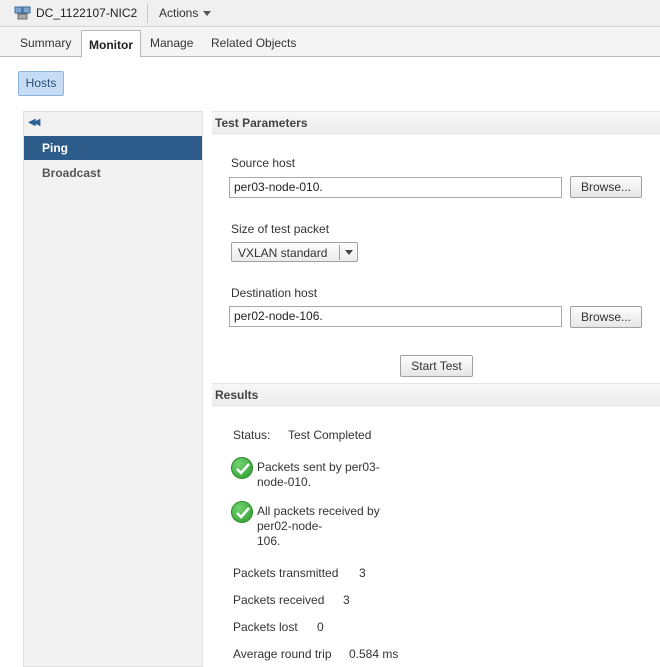 Image resolution: width=660 pixels, height=667 pixels. What do you see at coordinates (87, 13) in the screenshot?
I see `object-title: DC_1122107-NIC2` at bounding box center [87, 13].